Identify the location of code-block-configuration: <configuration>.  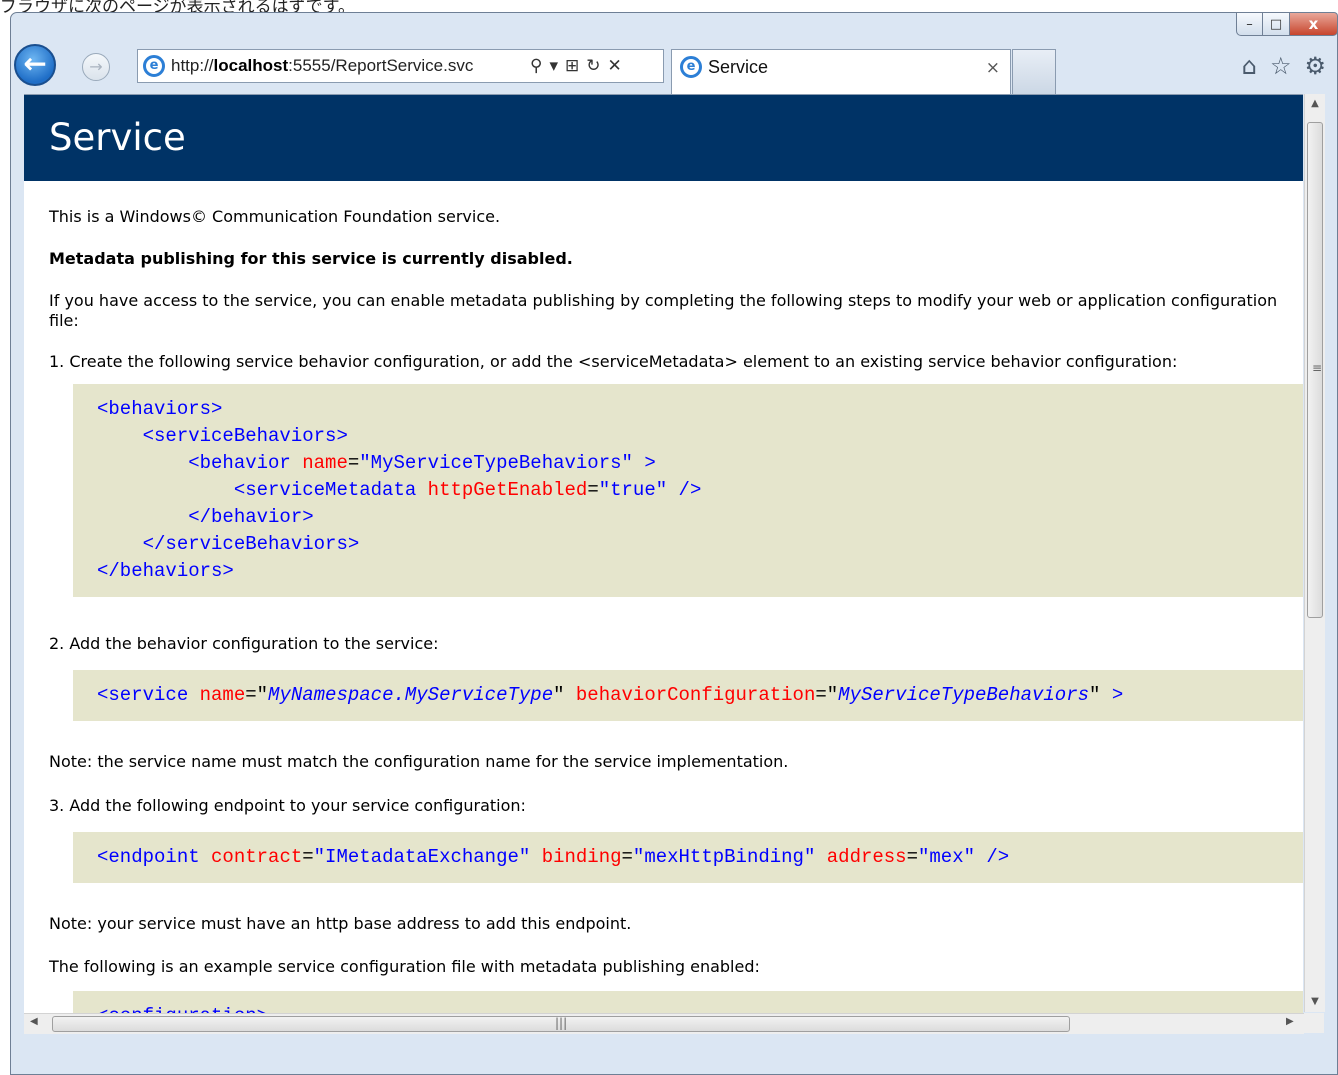
(688, 1002).